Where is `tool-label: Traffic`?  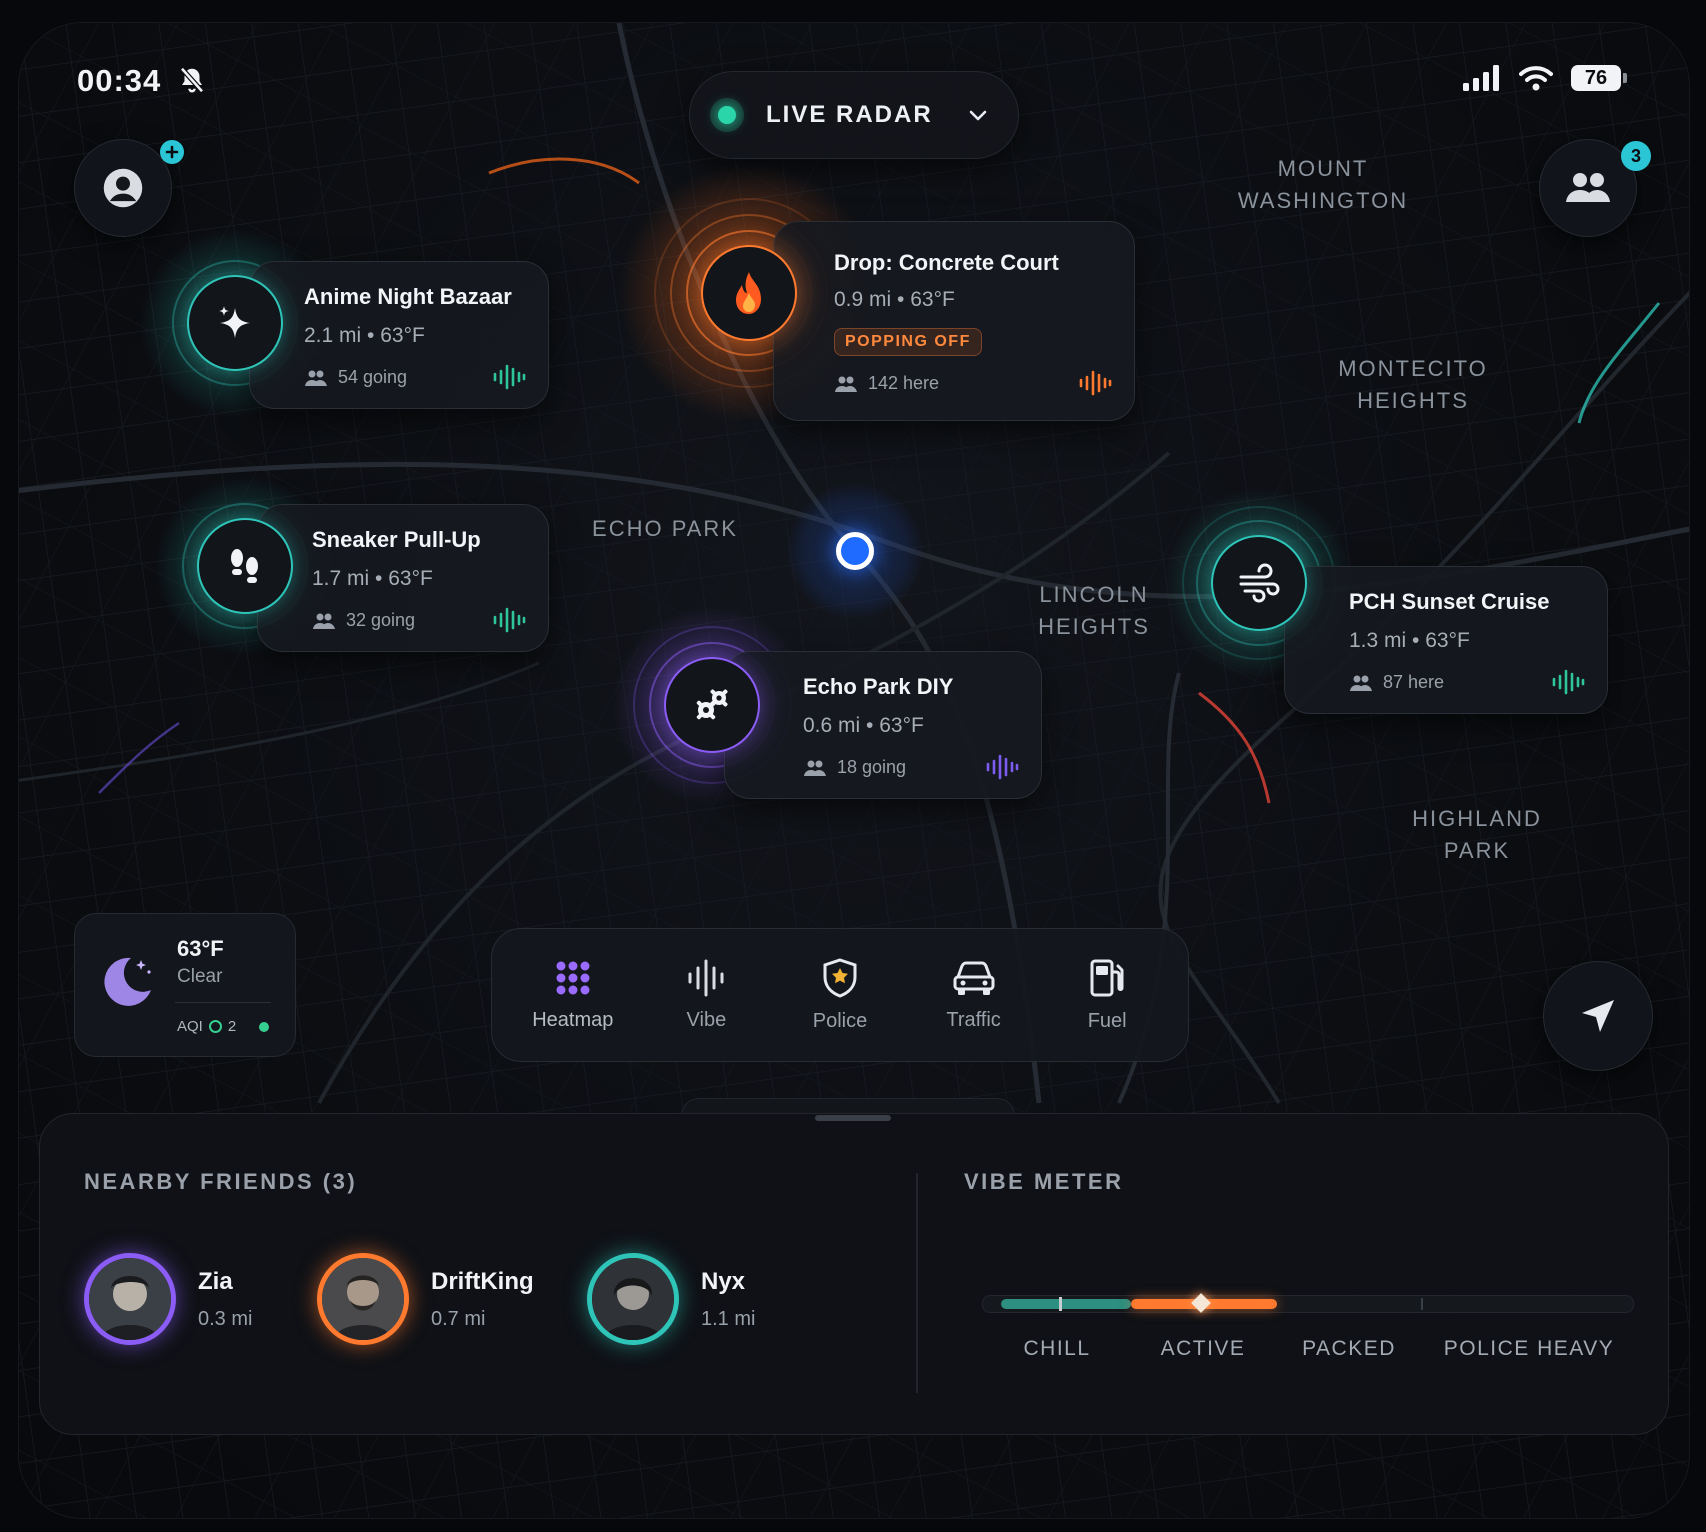 tool-label: Traffic is located at coordinates (973, 1019).